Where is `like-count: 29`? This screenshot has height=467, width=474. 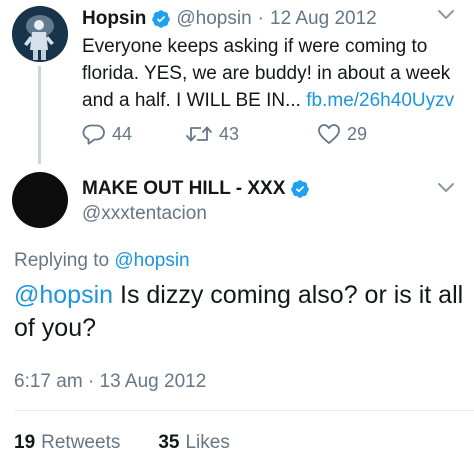 like-count: 29 is located at coordinates (357, 133).